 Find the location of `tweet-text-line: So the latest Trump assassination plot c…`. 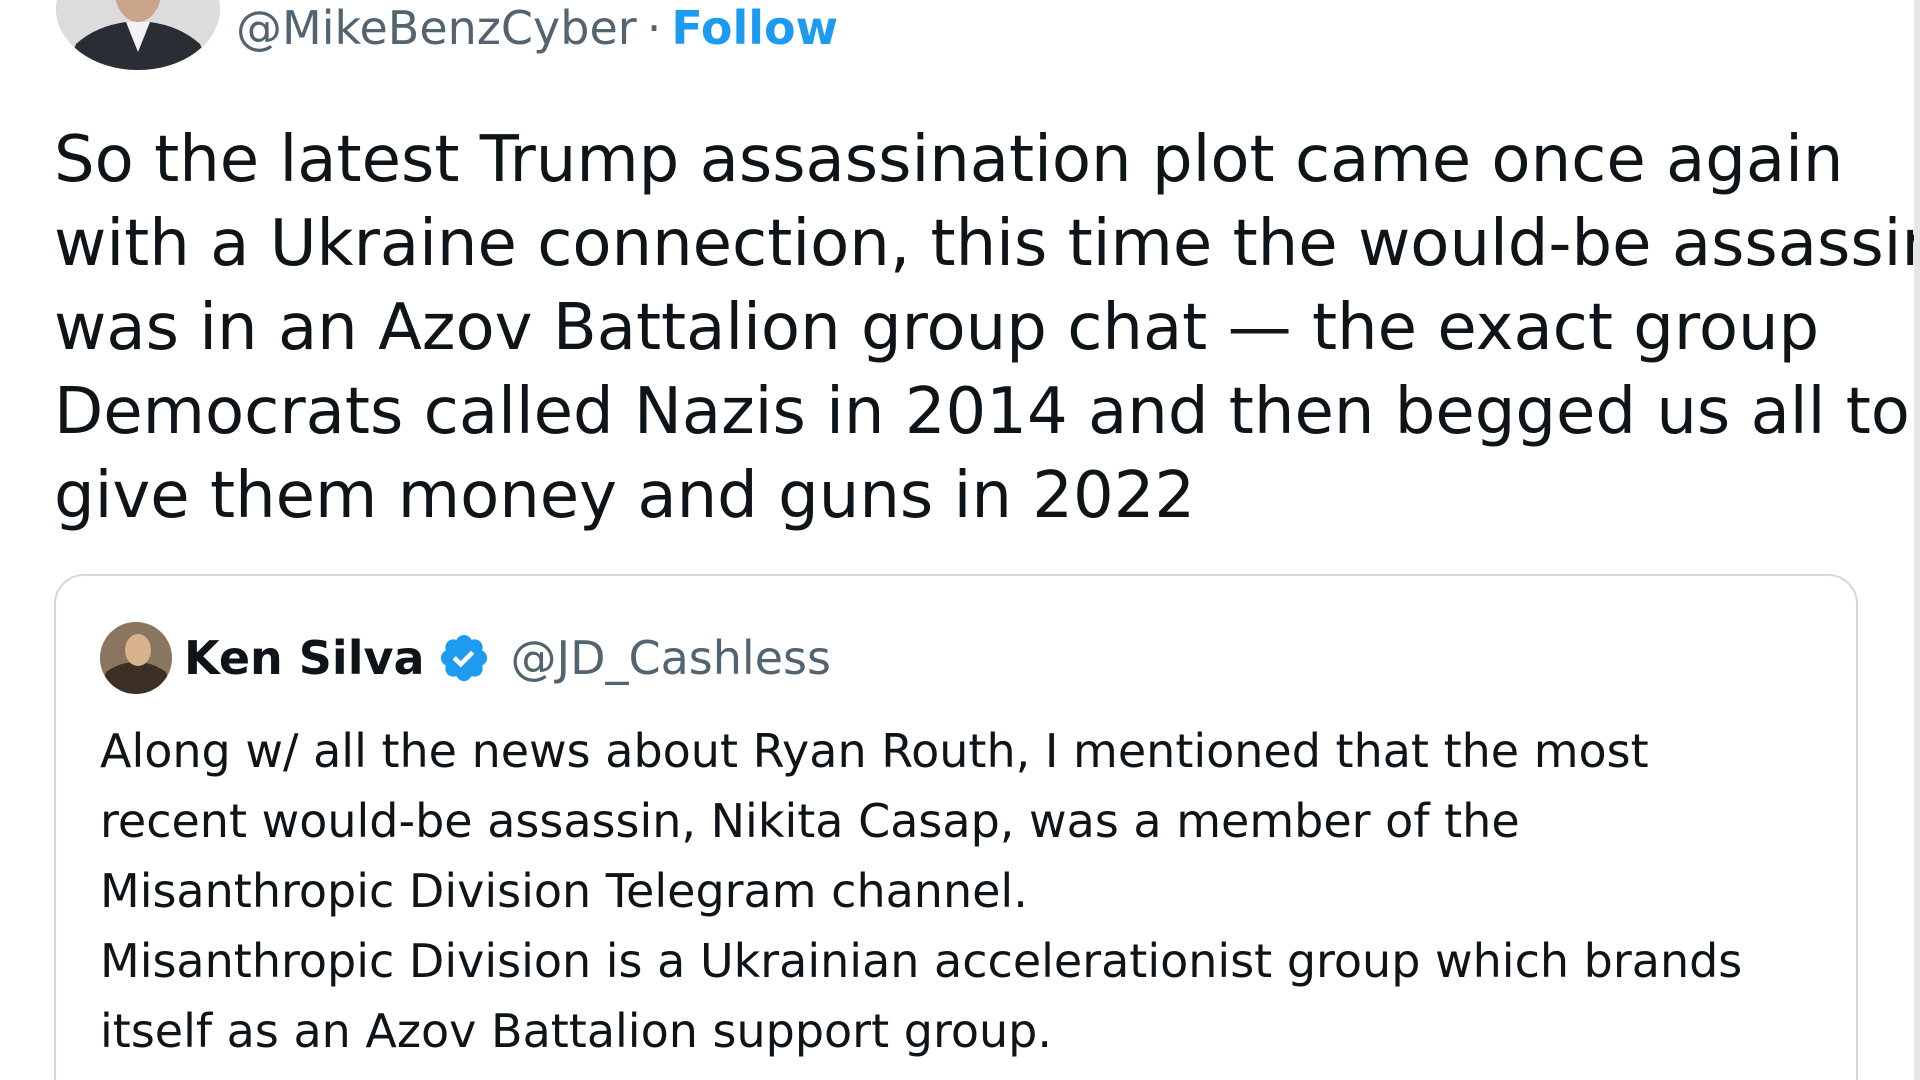

tweet-text-line: So the latest Trump assassination plot c… is located at coordinates (949, 160).